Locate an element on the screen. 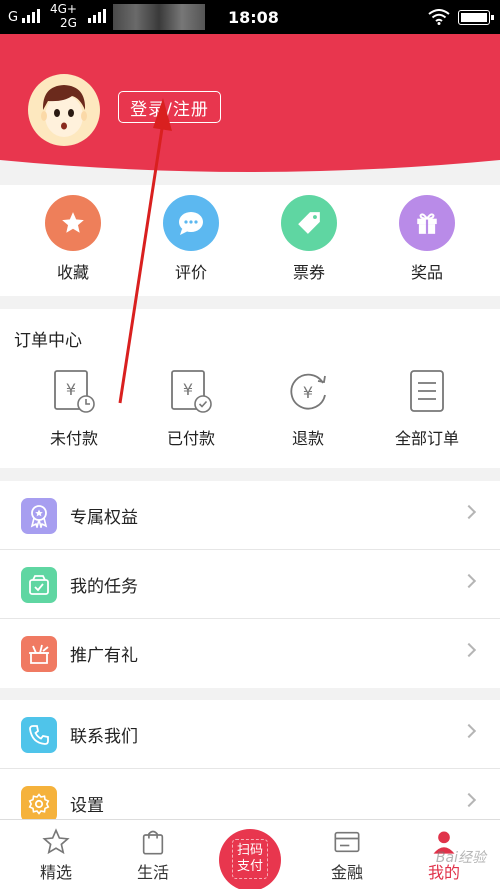  menu-group-support: 联系我们 设置 is located at coordinates (250, 759).